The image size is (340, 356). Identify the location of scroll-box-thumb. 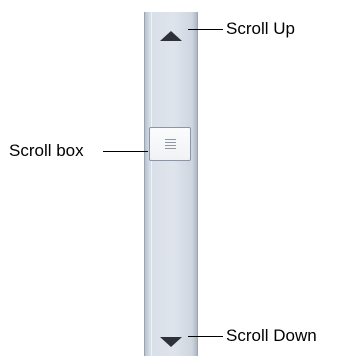
(170, 144).